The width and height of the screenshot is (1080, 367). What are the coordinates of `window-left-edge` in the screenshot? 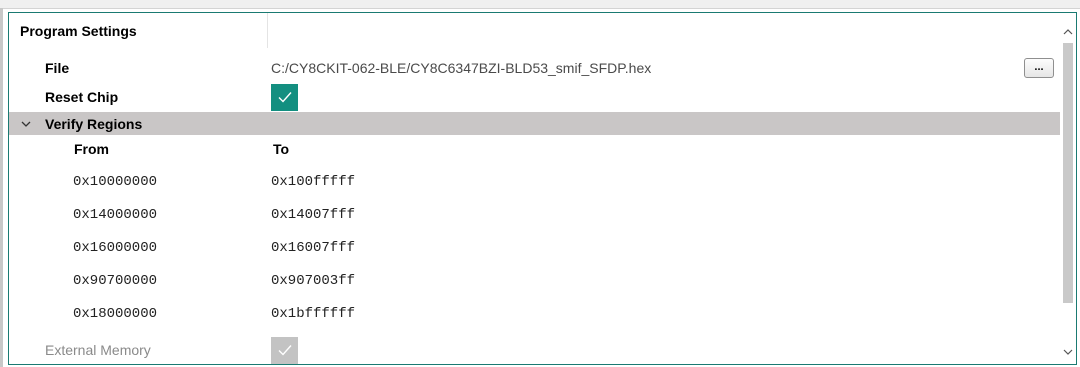 It's located at (1, 187).